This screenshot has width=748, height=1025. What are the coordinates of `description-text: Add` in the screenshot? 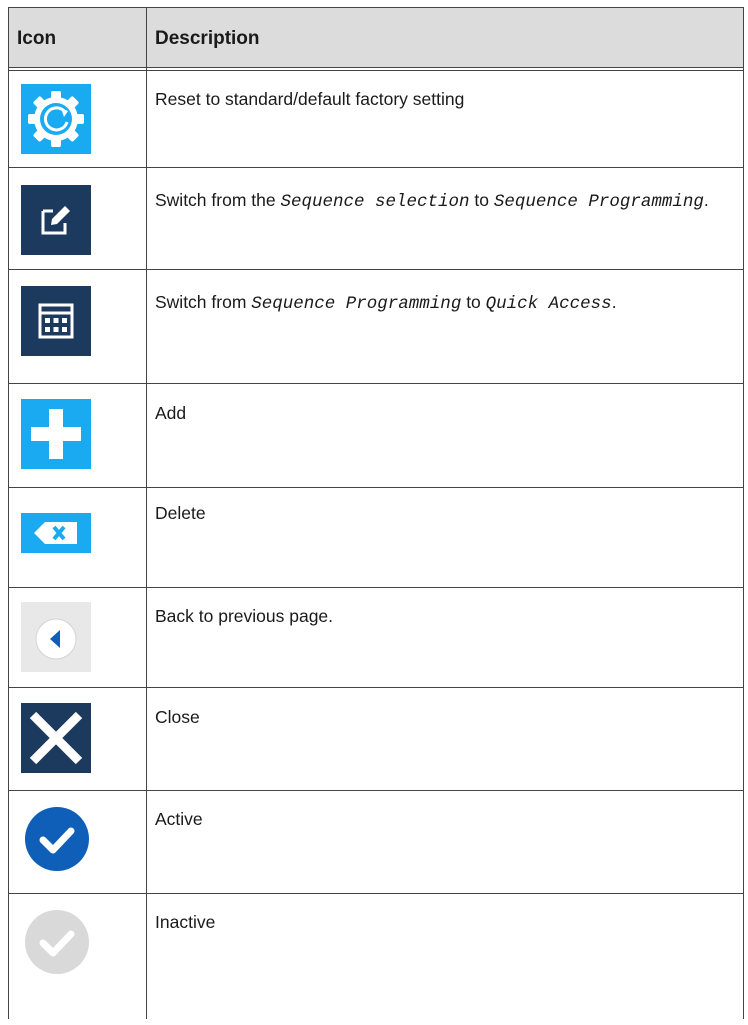 It's located at (171, 413).